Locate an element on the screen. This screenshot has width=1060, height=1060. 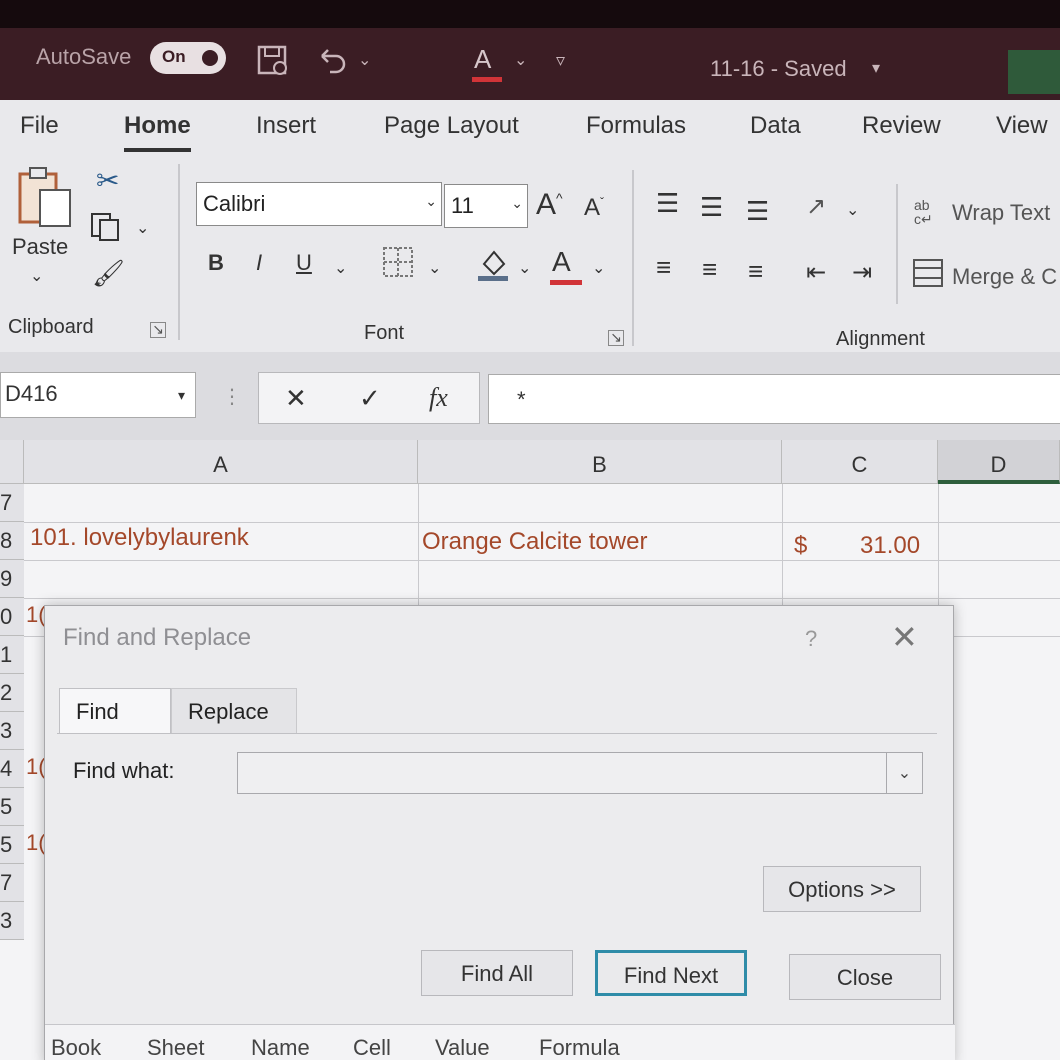
cell-a8: 101. lovelybylaurenk is located at coordinates (139, 538).